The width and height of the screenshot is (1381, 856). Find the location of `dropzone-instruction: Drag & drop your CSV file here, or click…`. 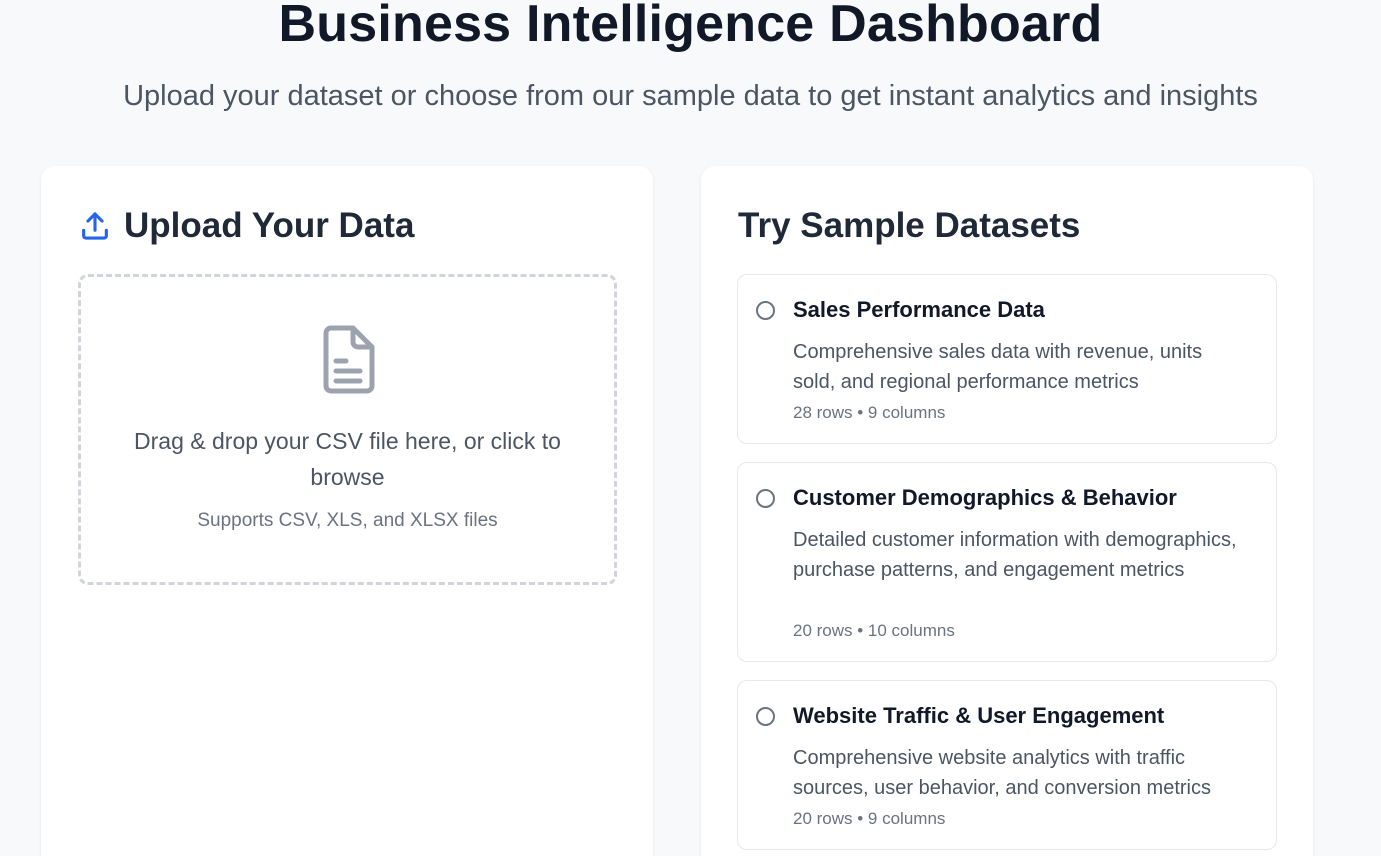

dropzone-instruction: Drag & drop your CSV file here, or click… is located at coordinates (347, 459).